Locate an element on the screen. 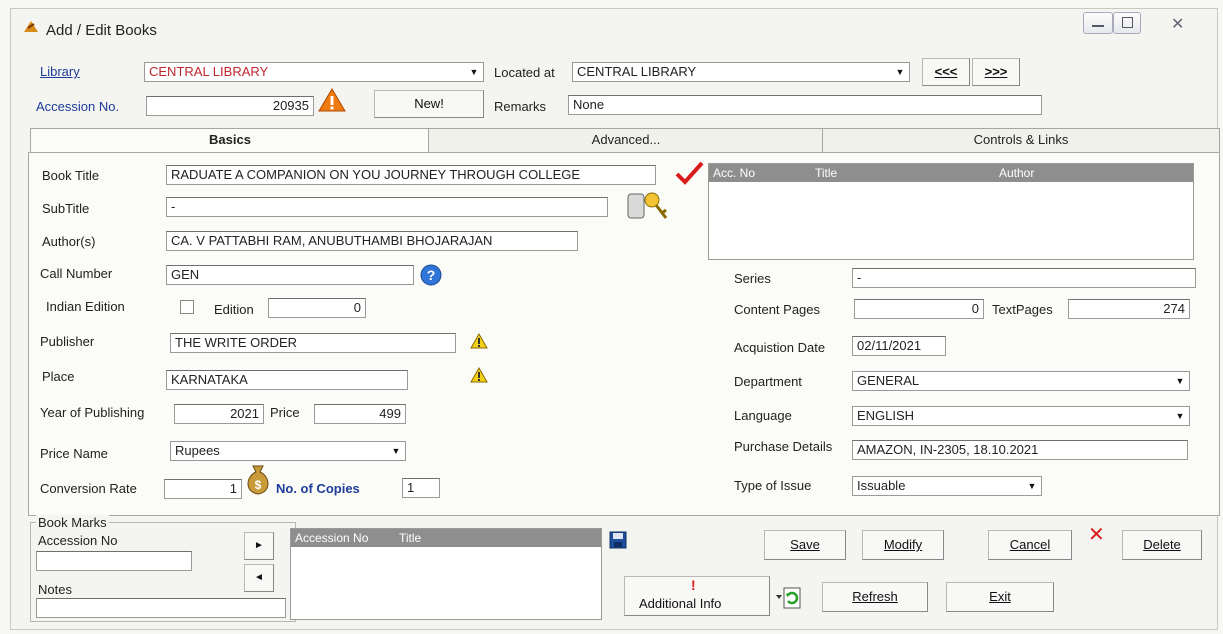 The height and width of the screenshot is (634, 1223). bookmarks-grid-header: Accession No Title is located at coordinates (446, 538).